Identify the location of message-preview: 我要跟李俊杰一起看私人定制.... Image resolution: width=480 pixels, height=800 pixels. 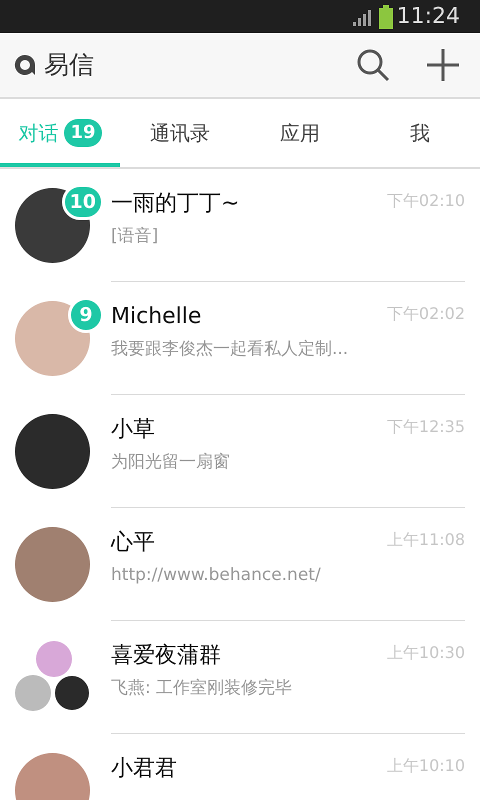
(230, 349).